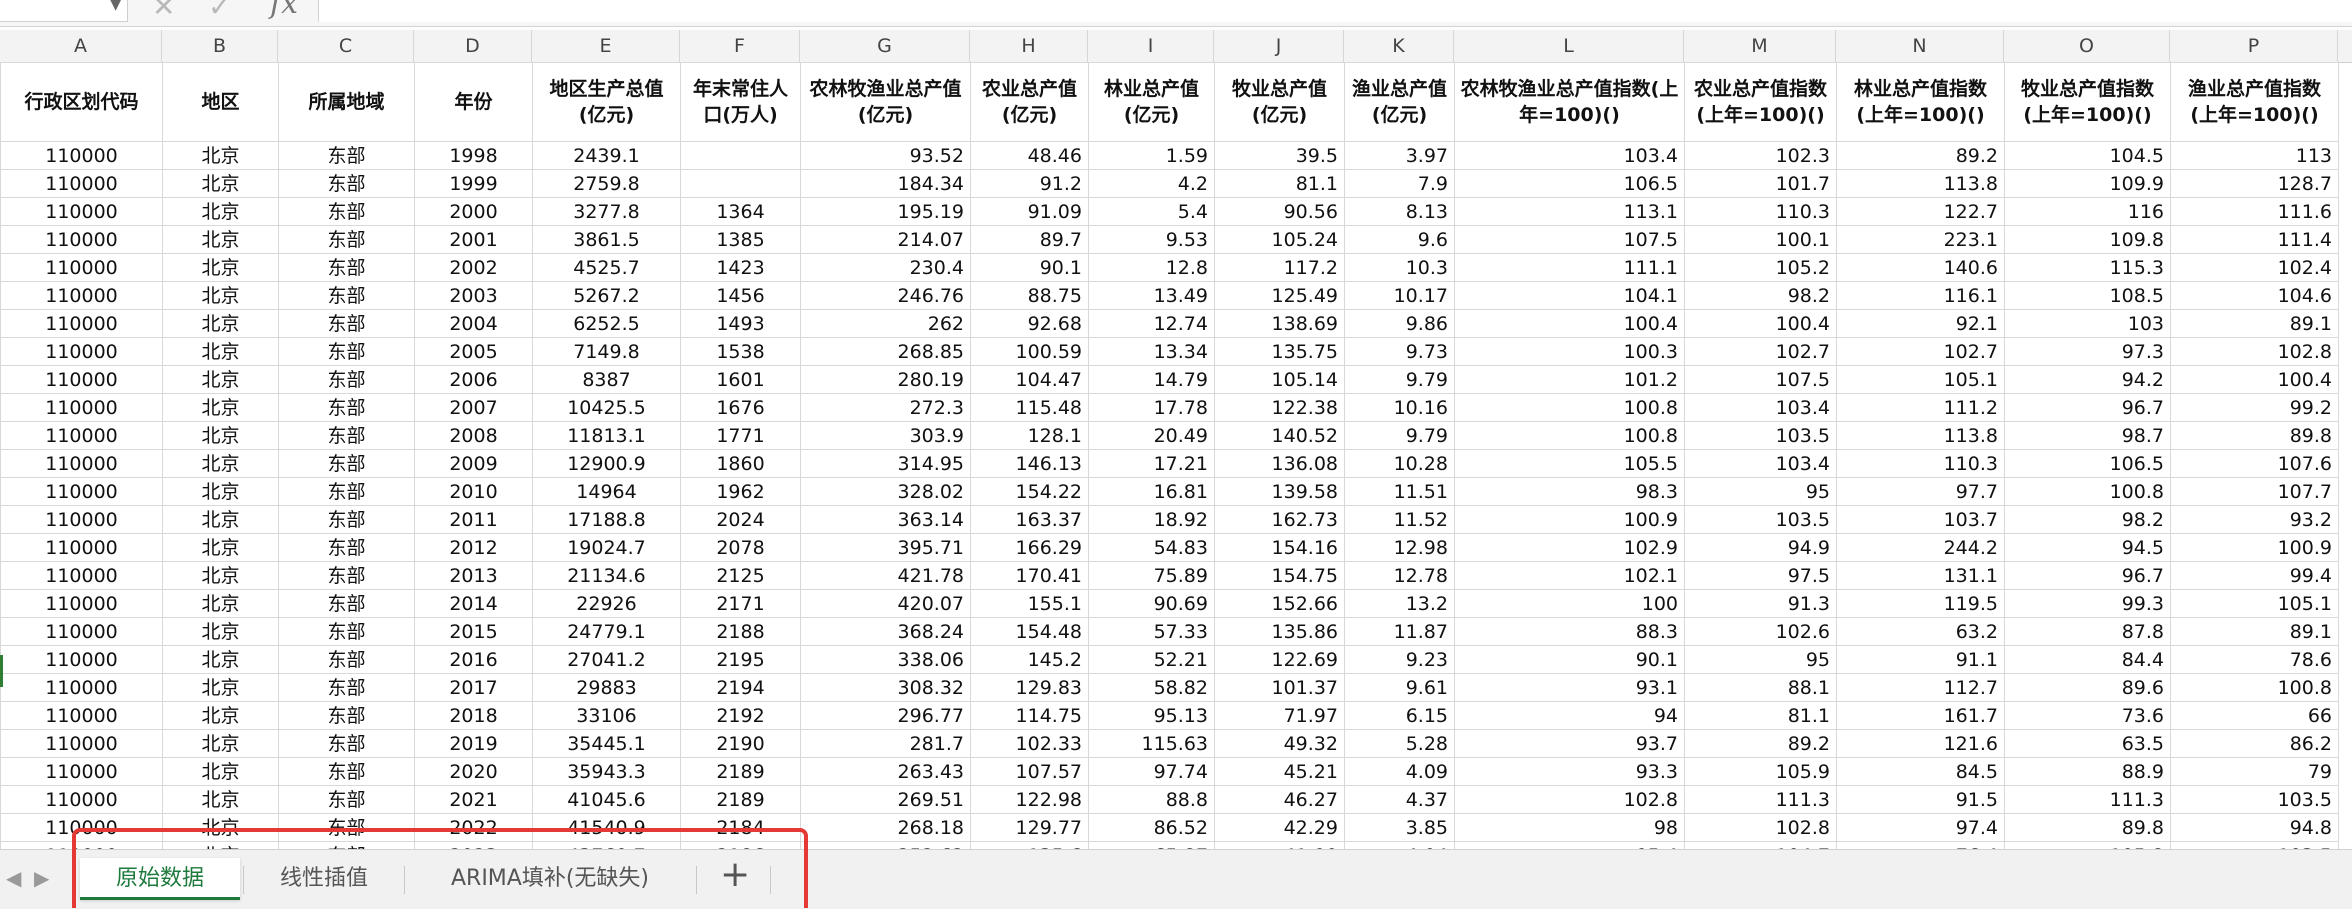  What do you see at coordinates (1569, 267) in the screenshot?
I see `table-cell: 111.1` at bounding box center [1569, 267].